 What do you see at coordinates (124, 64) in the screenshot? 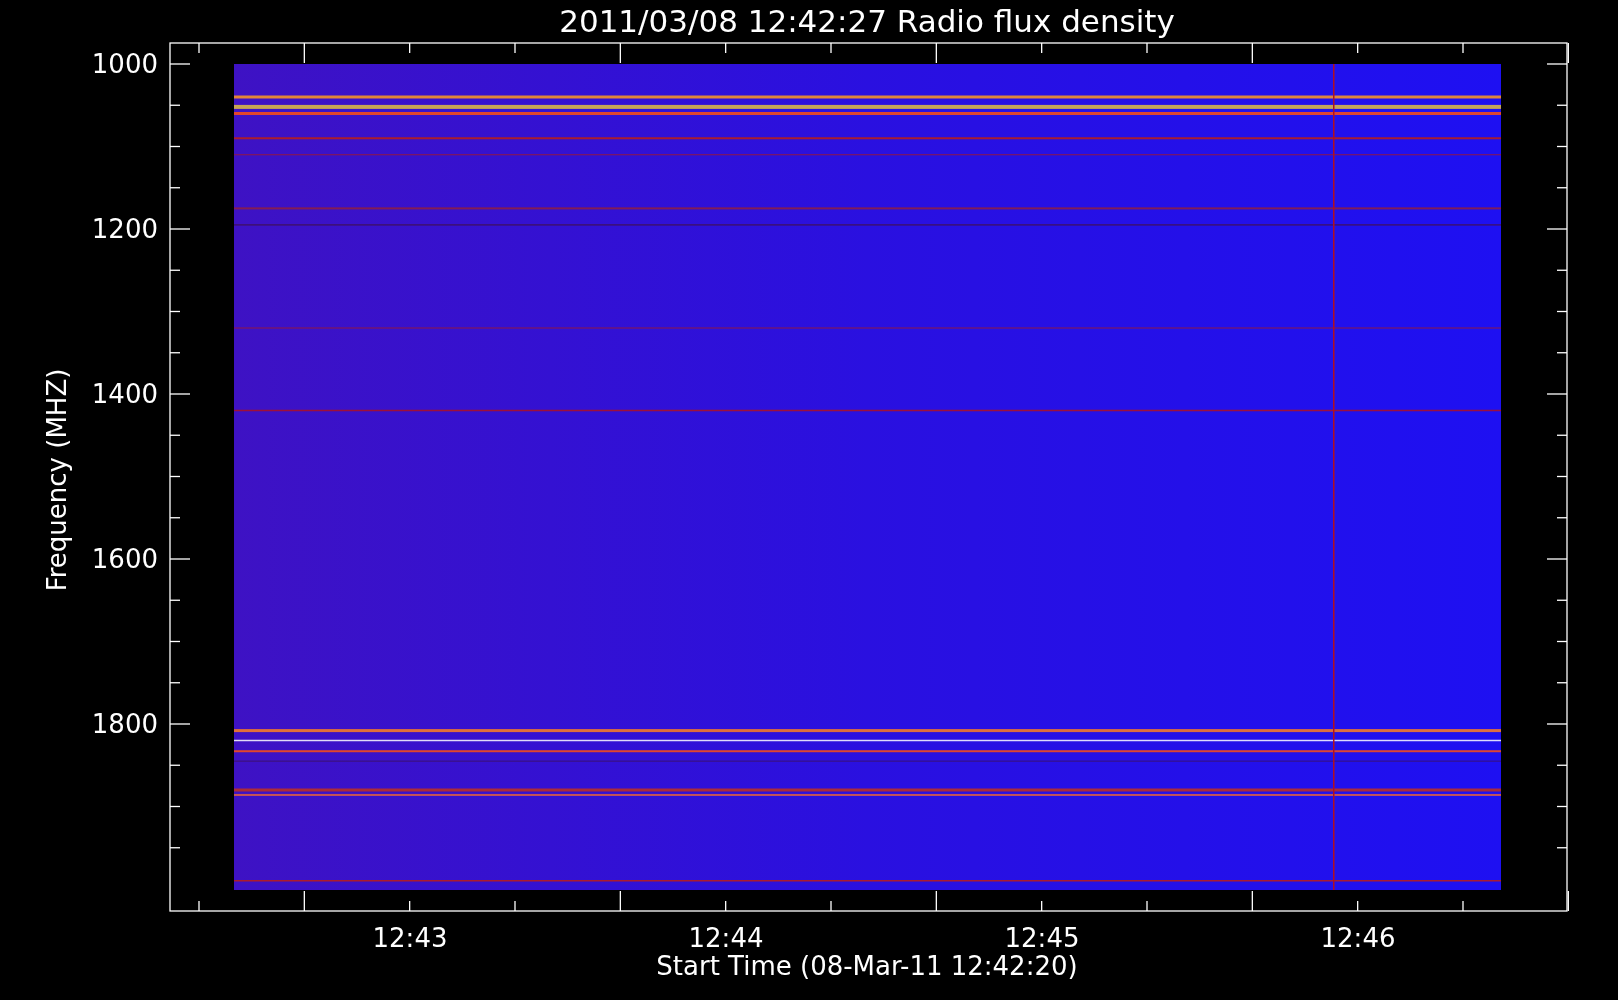
I see `y-tick-label: 1000` at bounding box center [124, 64].